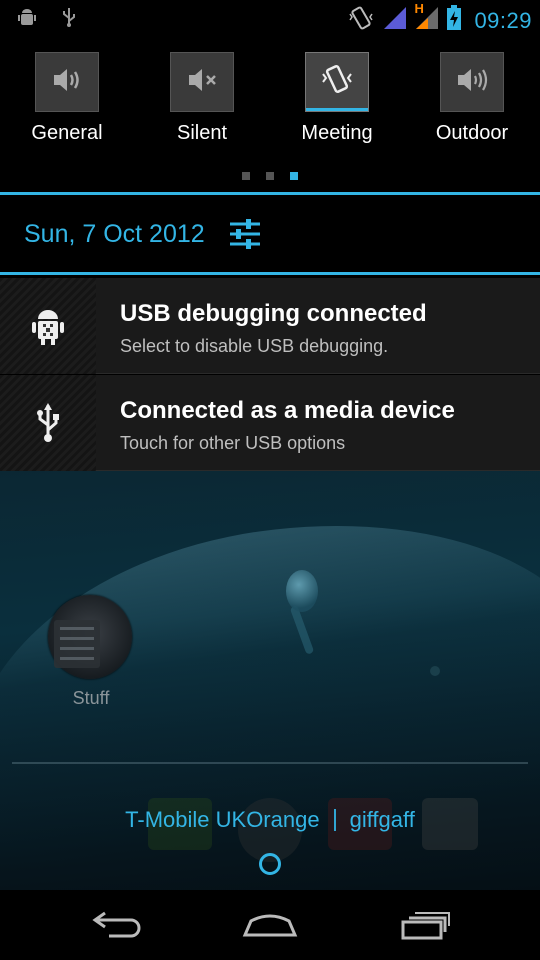  I want to click on folder-label: Stuff, so click(91, 698).